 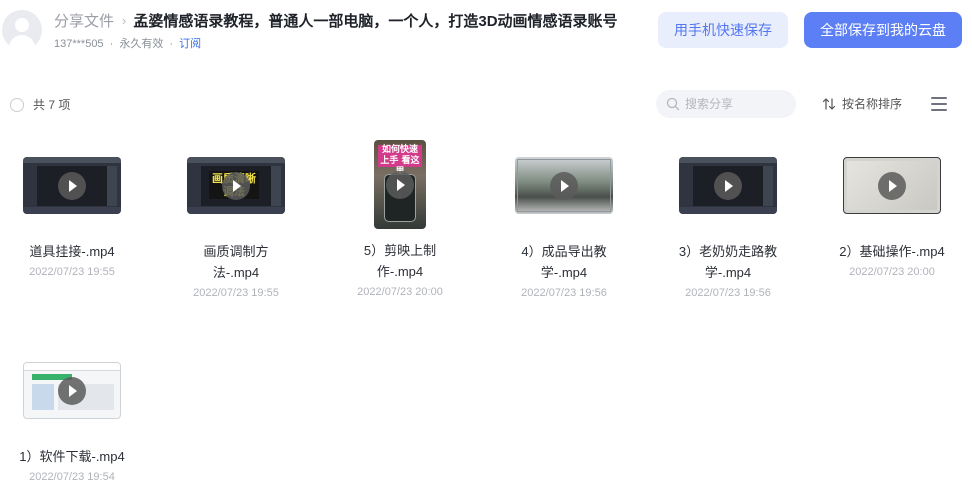 I want to click on file-item: 1）软件下载-.mp4 2022/07/23 19:54, so click(x=72, y=415).